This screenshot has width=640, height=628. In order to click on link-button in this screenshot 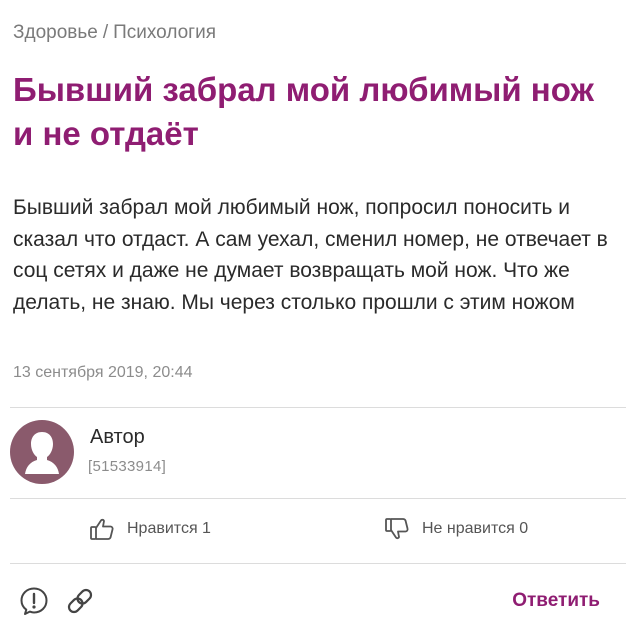, I will do `click(80, 601)`.